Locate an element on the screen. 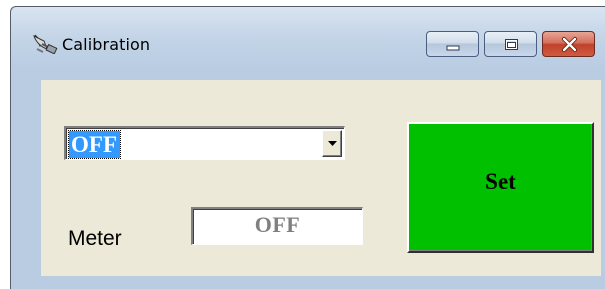 The height and width of the screenshot is (289, 605). meter-label: Meter is located at coordinates (95, 238).